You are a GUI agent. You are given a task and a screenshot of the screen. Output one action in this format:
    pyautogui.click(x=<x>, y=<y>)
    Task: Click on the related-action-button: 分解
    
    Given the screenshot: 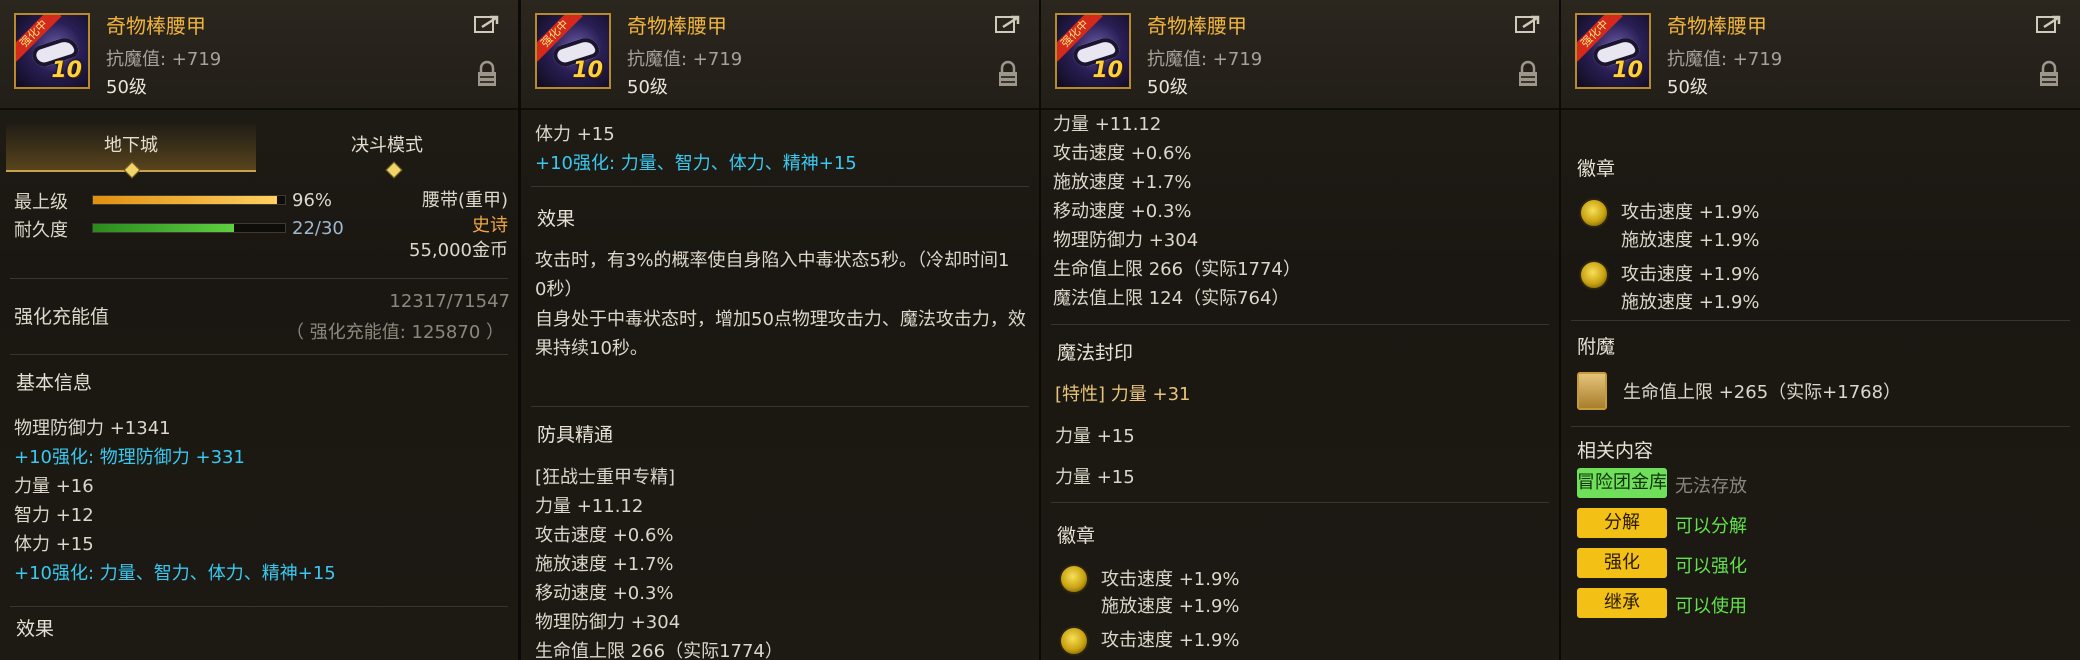 What is the action you would take?
    pyautogui.click(x=1622, y=523)
    